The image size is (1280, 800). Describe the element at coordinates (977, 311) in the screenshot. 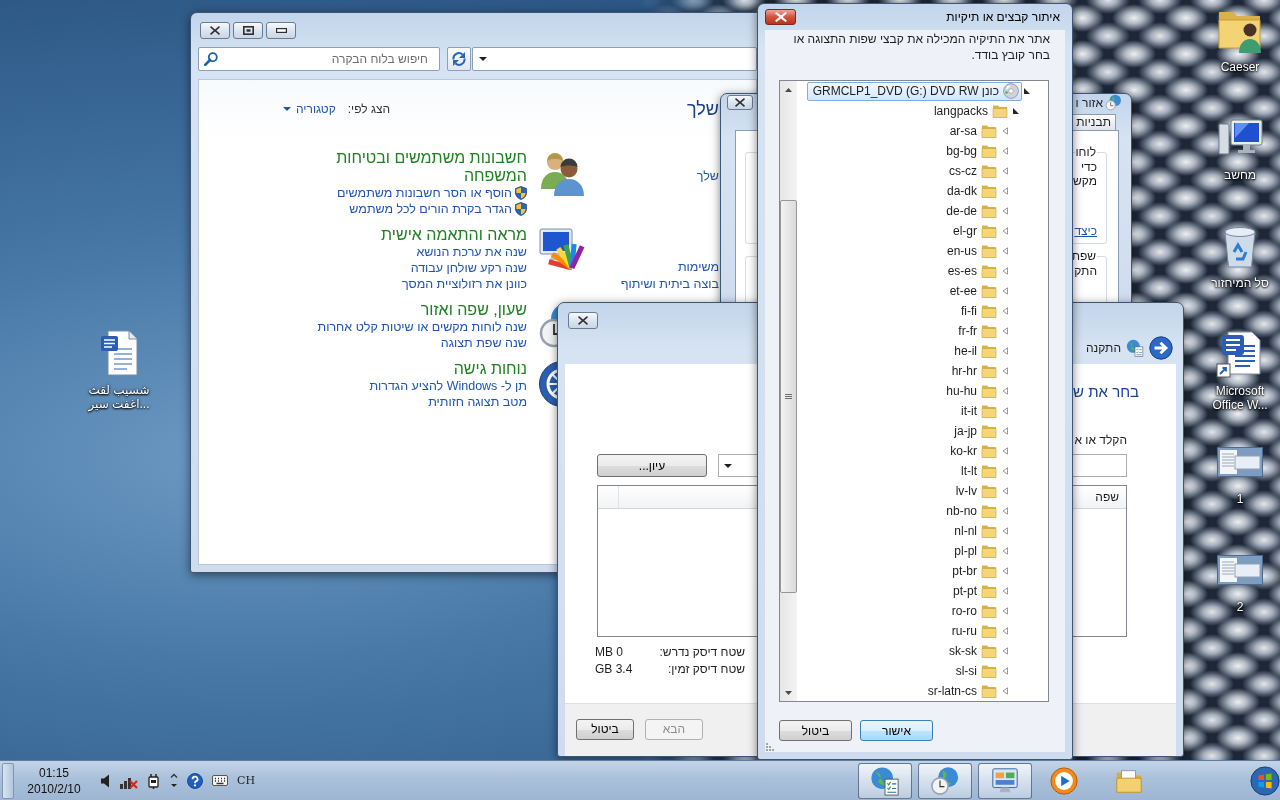

I see `tree-item: fi-fi` at that location.